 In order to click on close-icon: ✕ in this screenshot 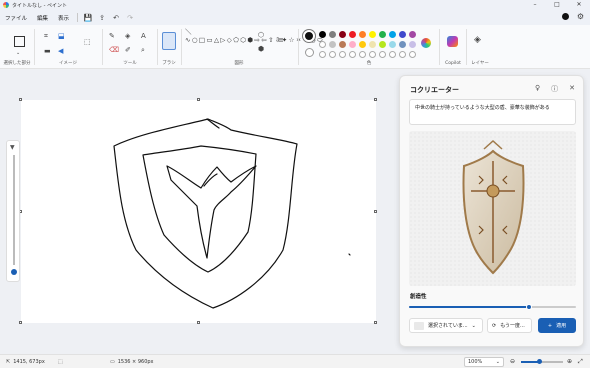, I will do `click(579, 5)`.